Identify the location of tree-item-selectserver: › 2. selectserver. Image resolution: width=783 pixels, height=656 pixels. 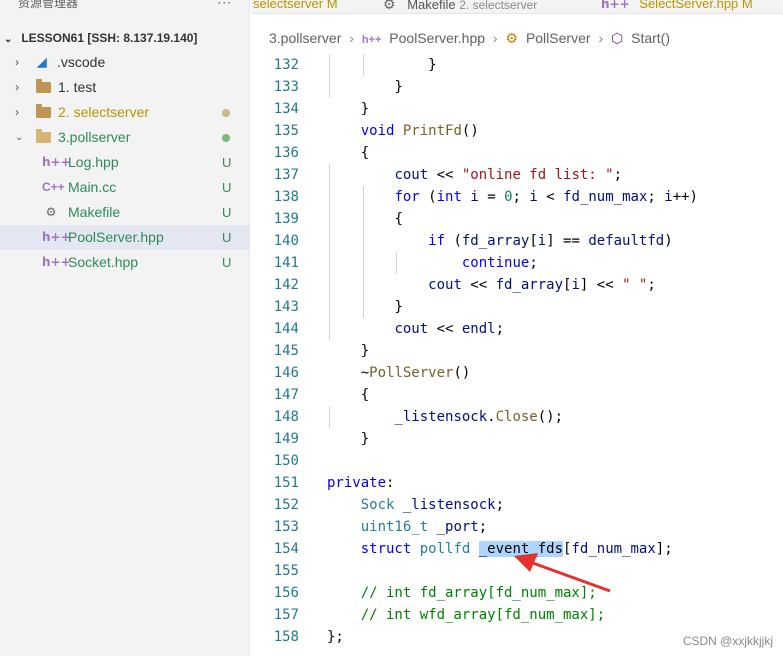
(124, 112).